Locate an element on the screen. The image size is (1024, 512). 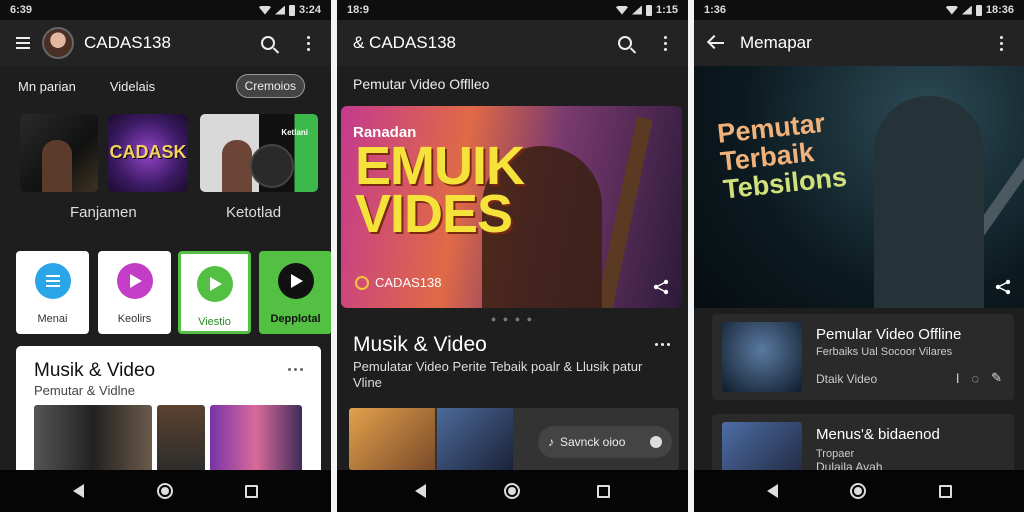
thumbnail-guitarist is located at coordinates (59, 153).